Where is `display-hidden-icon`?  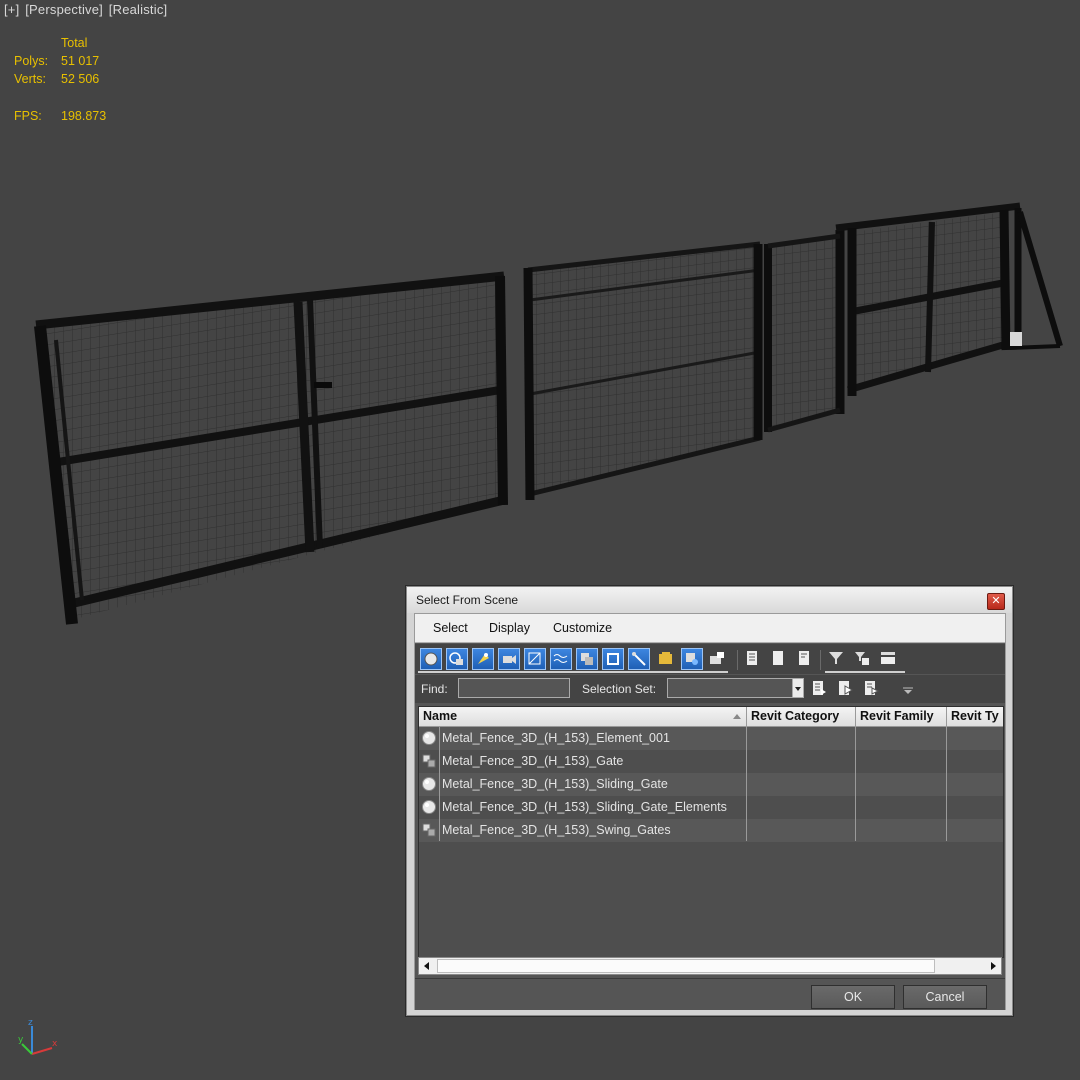
display-hidden-icon is located at coordinates (718, 659).